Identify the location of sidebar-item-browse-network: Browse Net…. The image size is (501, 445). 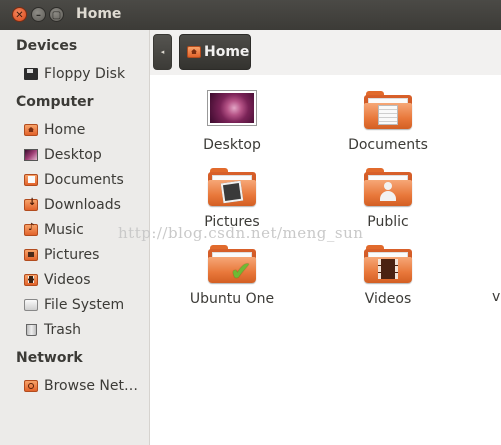
(85, 386).